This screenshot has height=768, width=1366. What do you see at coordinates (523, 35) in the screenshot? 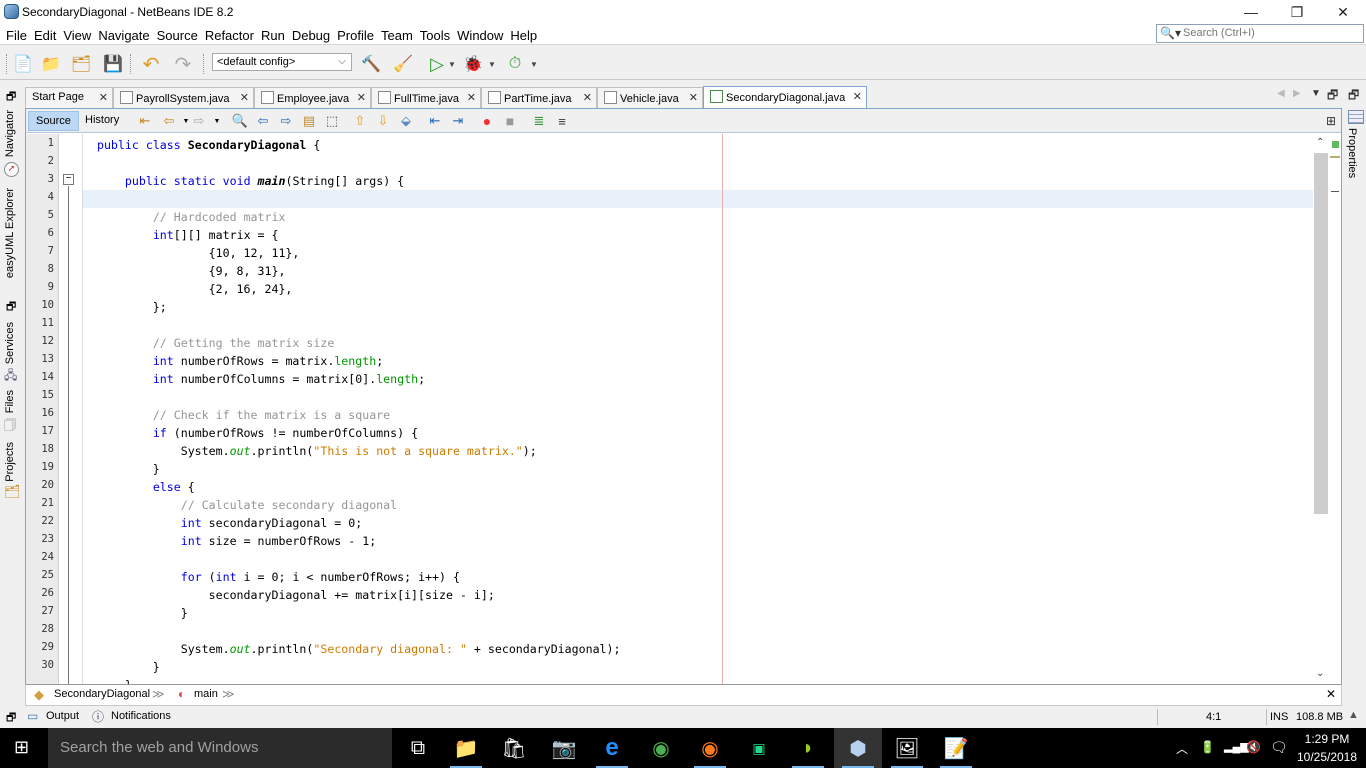
I see `menu-help: Help` at bounding box center [523, 35].